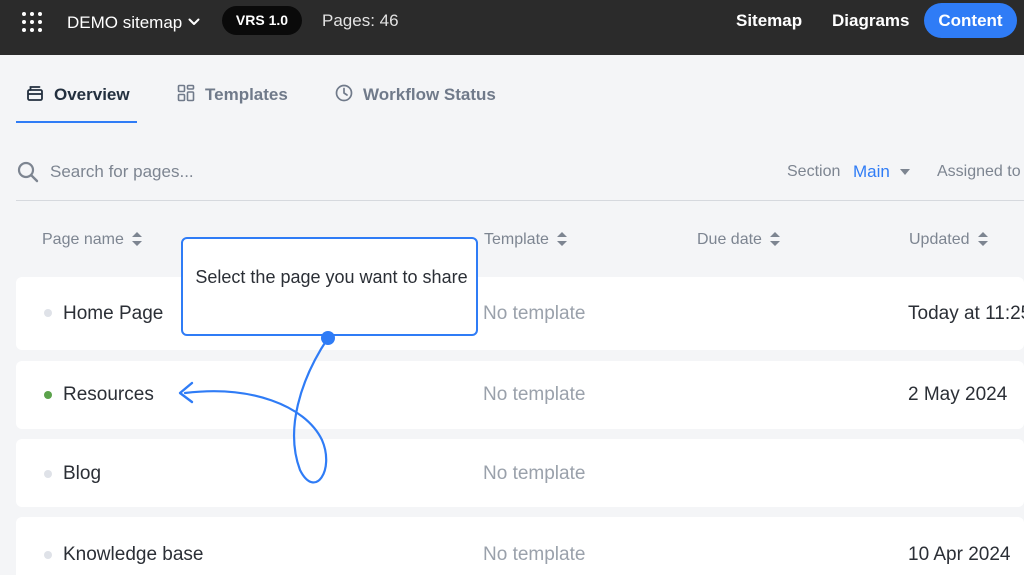 This screenshot has height=575, width=1024. What do you see at coordinates (520, 200) in the screenshot?
I see `divider` at bounding box center [520, 200].